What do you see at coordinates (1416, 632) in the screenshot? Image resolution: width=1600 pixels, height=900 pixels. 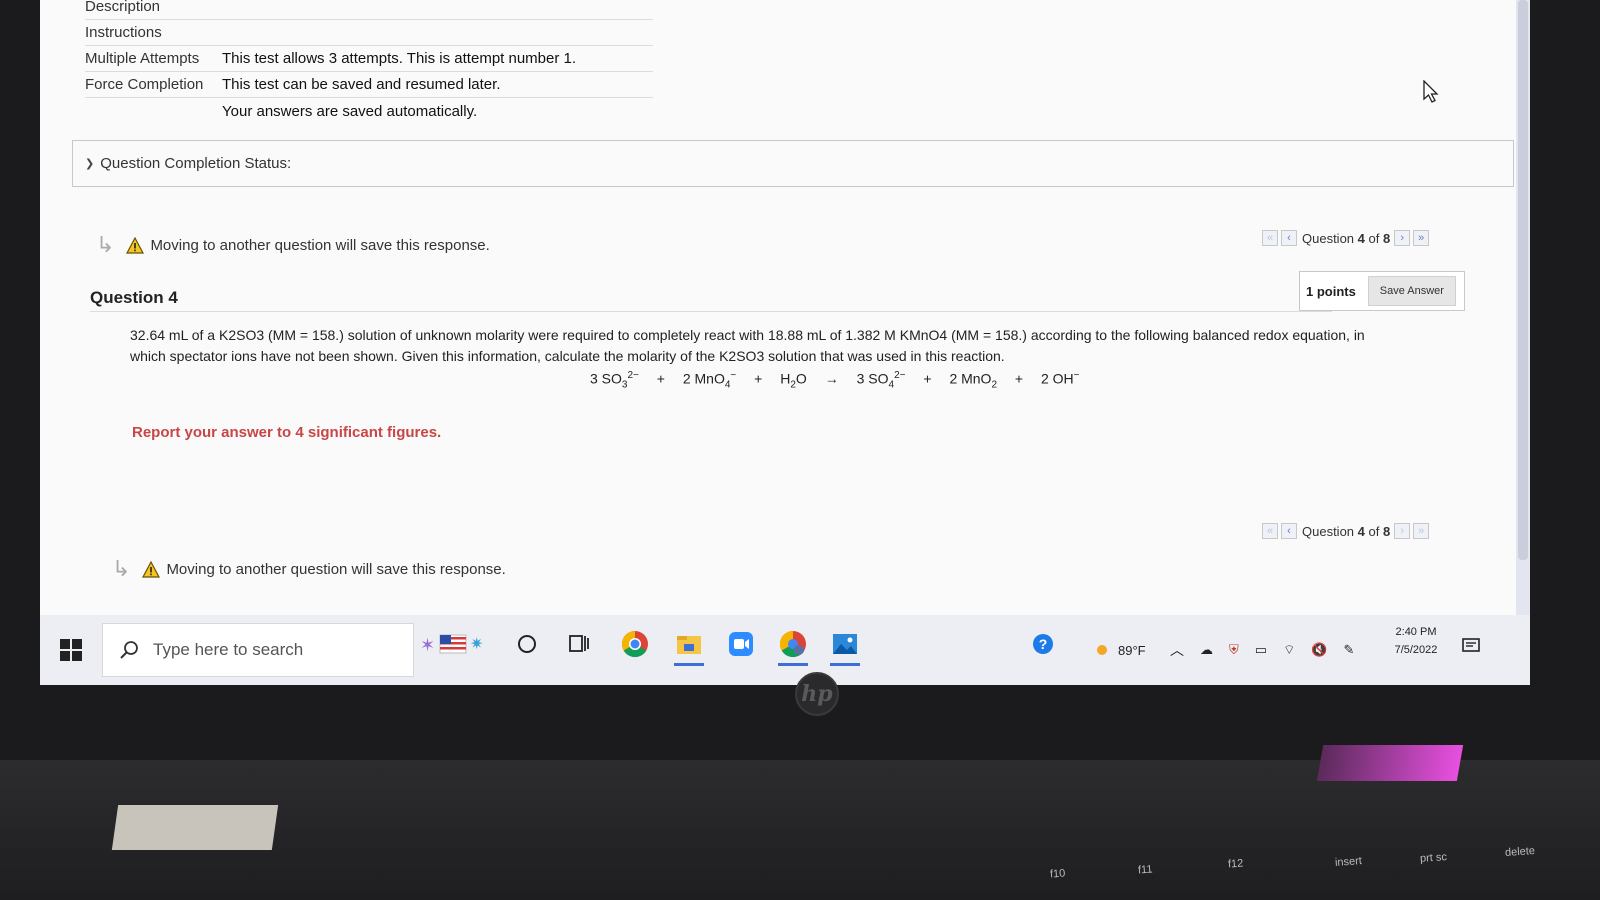 I see `clock-time: 2:40 PM` at bounding box center [1416, 632].